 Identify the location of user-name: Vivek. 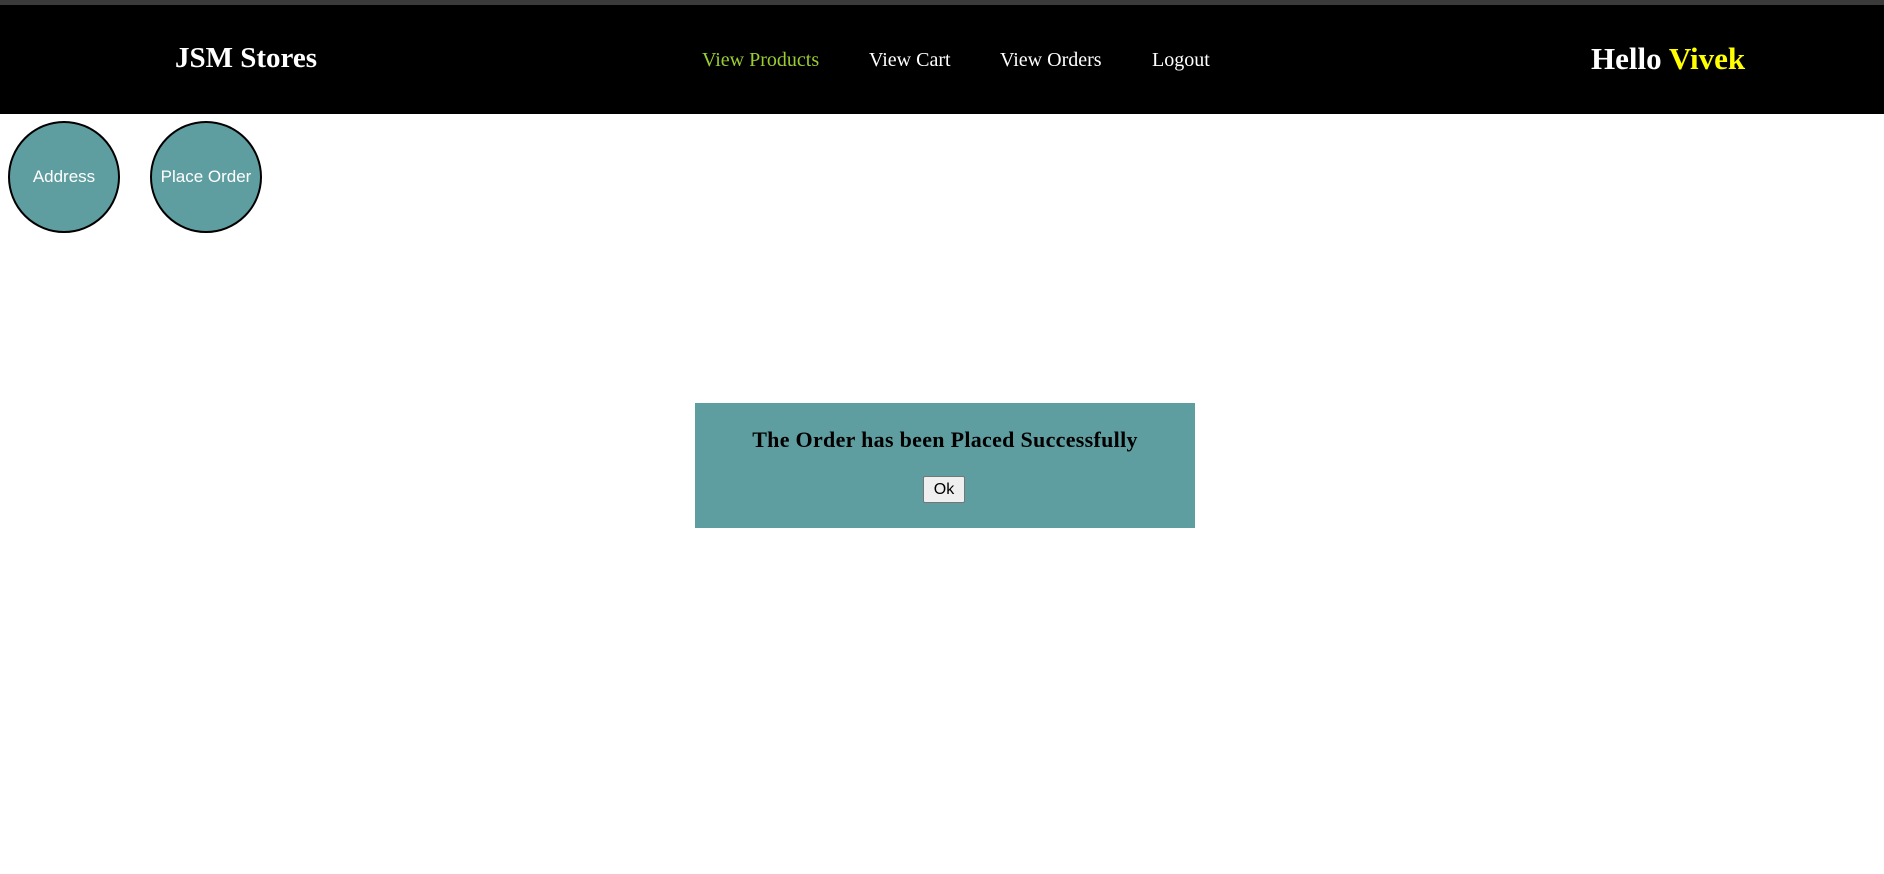
(1707, 58).